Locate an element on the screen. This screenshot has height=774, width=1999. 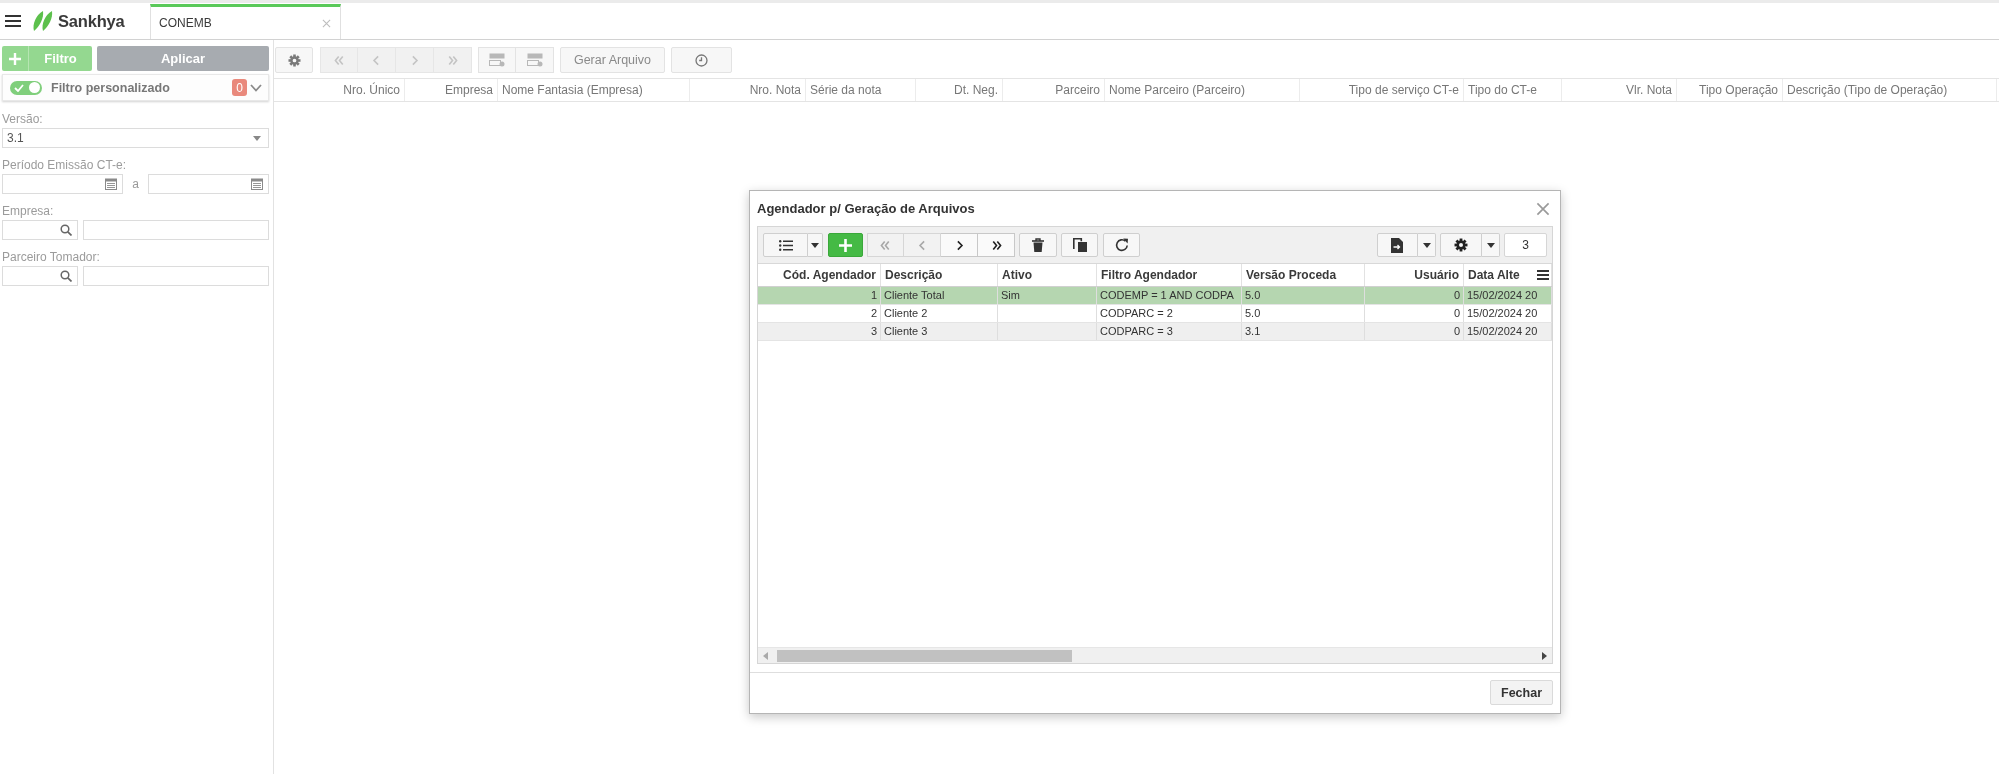
chevron-down-icon is located at coordinates (256, 87).